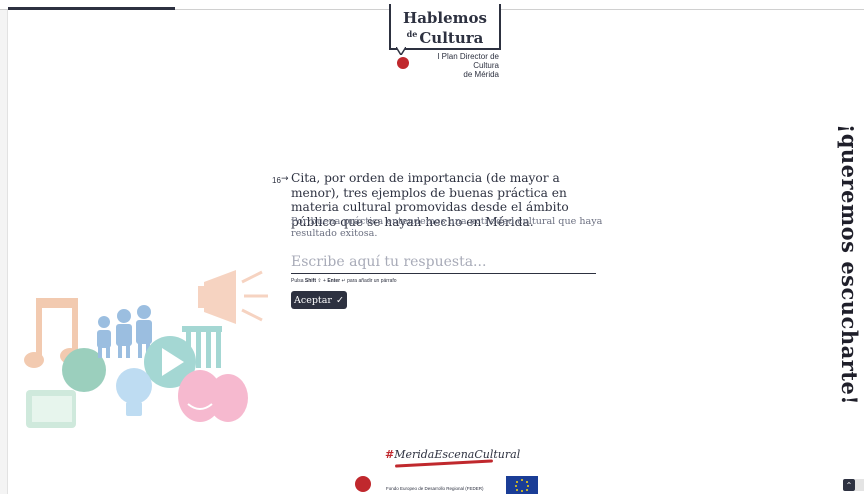  I want to click on side-banner: ¡queremos escucharte!, so click(849, 265).